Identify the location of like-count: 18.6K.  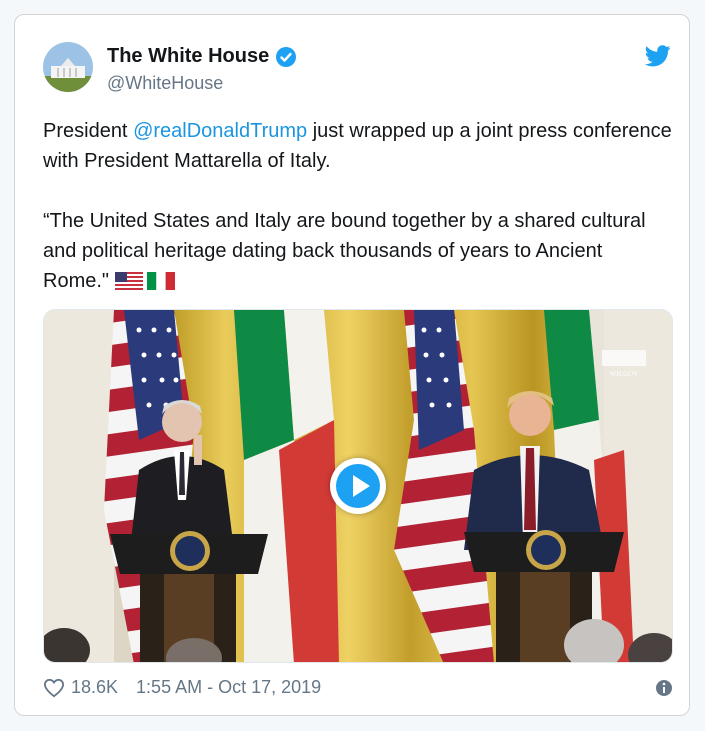
(95, 687).